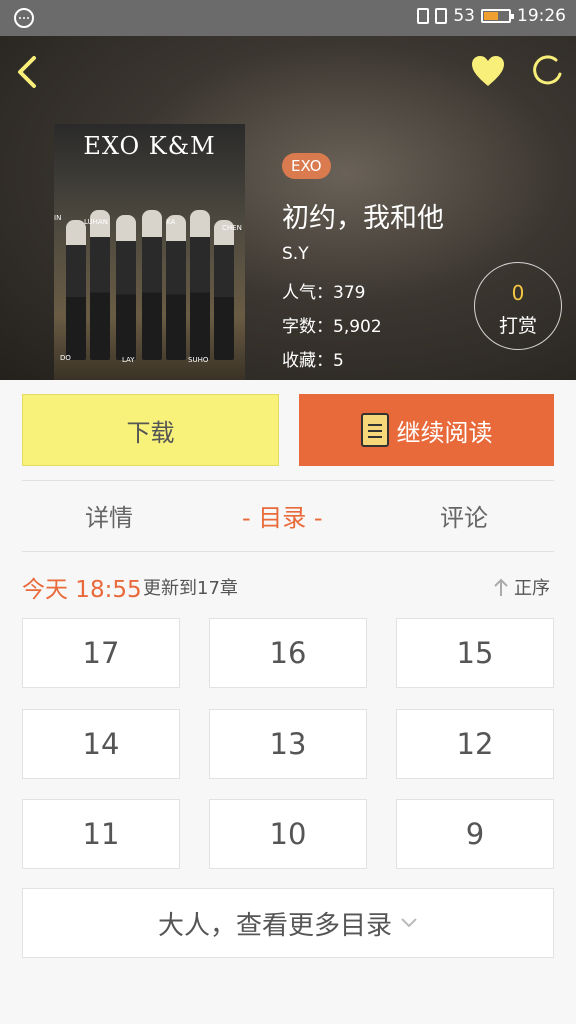 The width and height of the screenshot is (576, 1024). What do you see at coordinates (497, 16) in the screenshot?
I see `battery-icon` at bounding box center [497, 16].